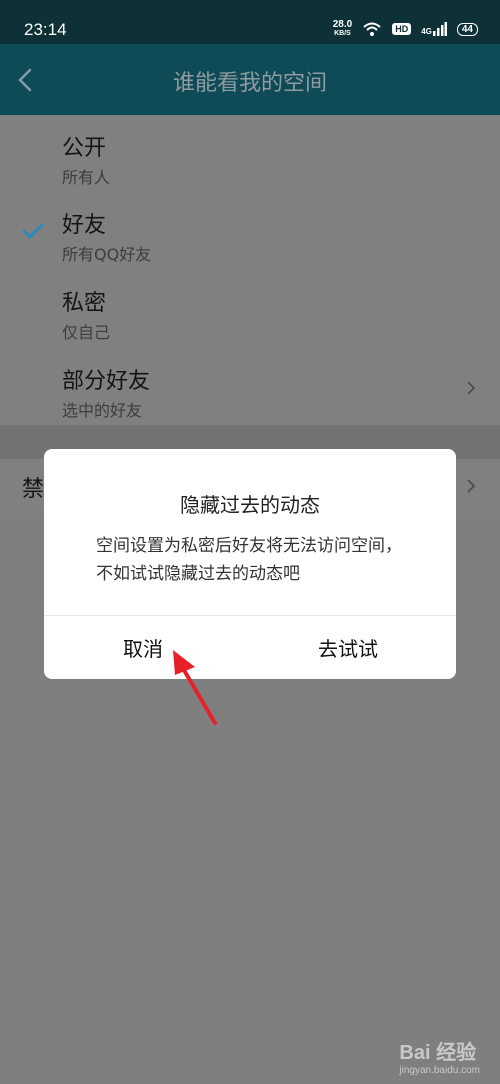 The width and height of the screenshot is (500, 1084). What do you see at coordinates (102, 410) in the screenshot?
I see `option-subtitle: 选中的好友` at bounding box center [102, 410].